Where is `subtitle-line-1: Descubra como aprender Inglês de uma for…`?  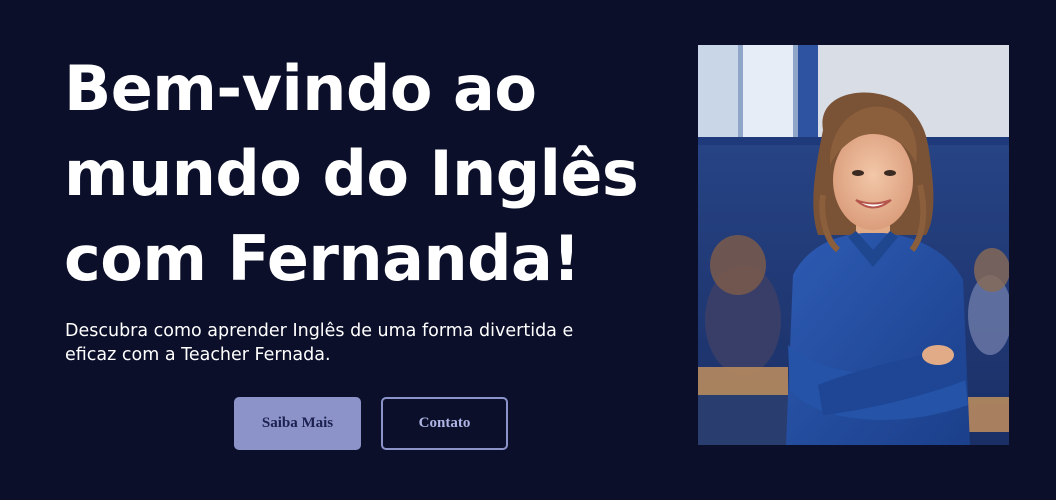
subtitle-line-1: Descubra como aprender Inglês de uma for… is located at coordinates (319, 331).